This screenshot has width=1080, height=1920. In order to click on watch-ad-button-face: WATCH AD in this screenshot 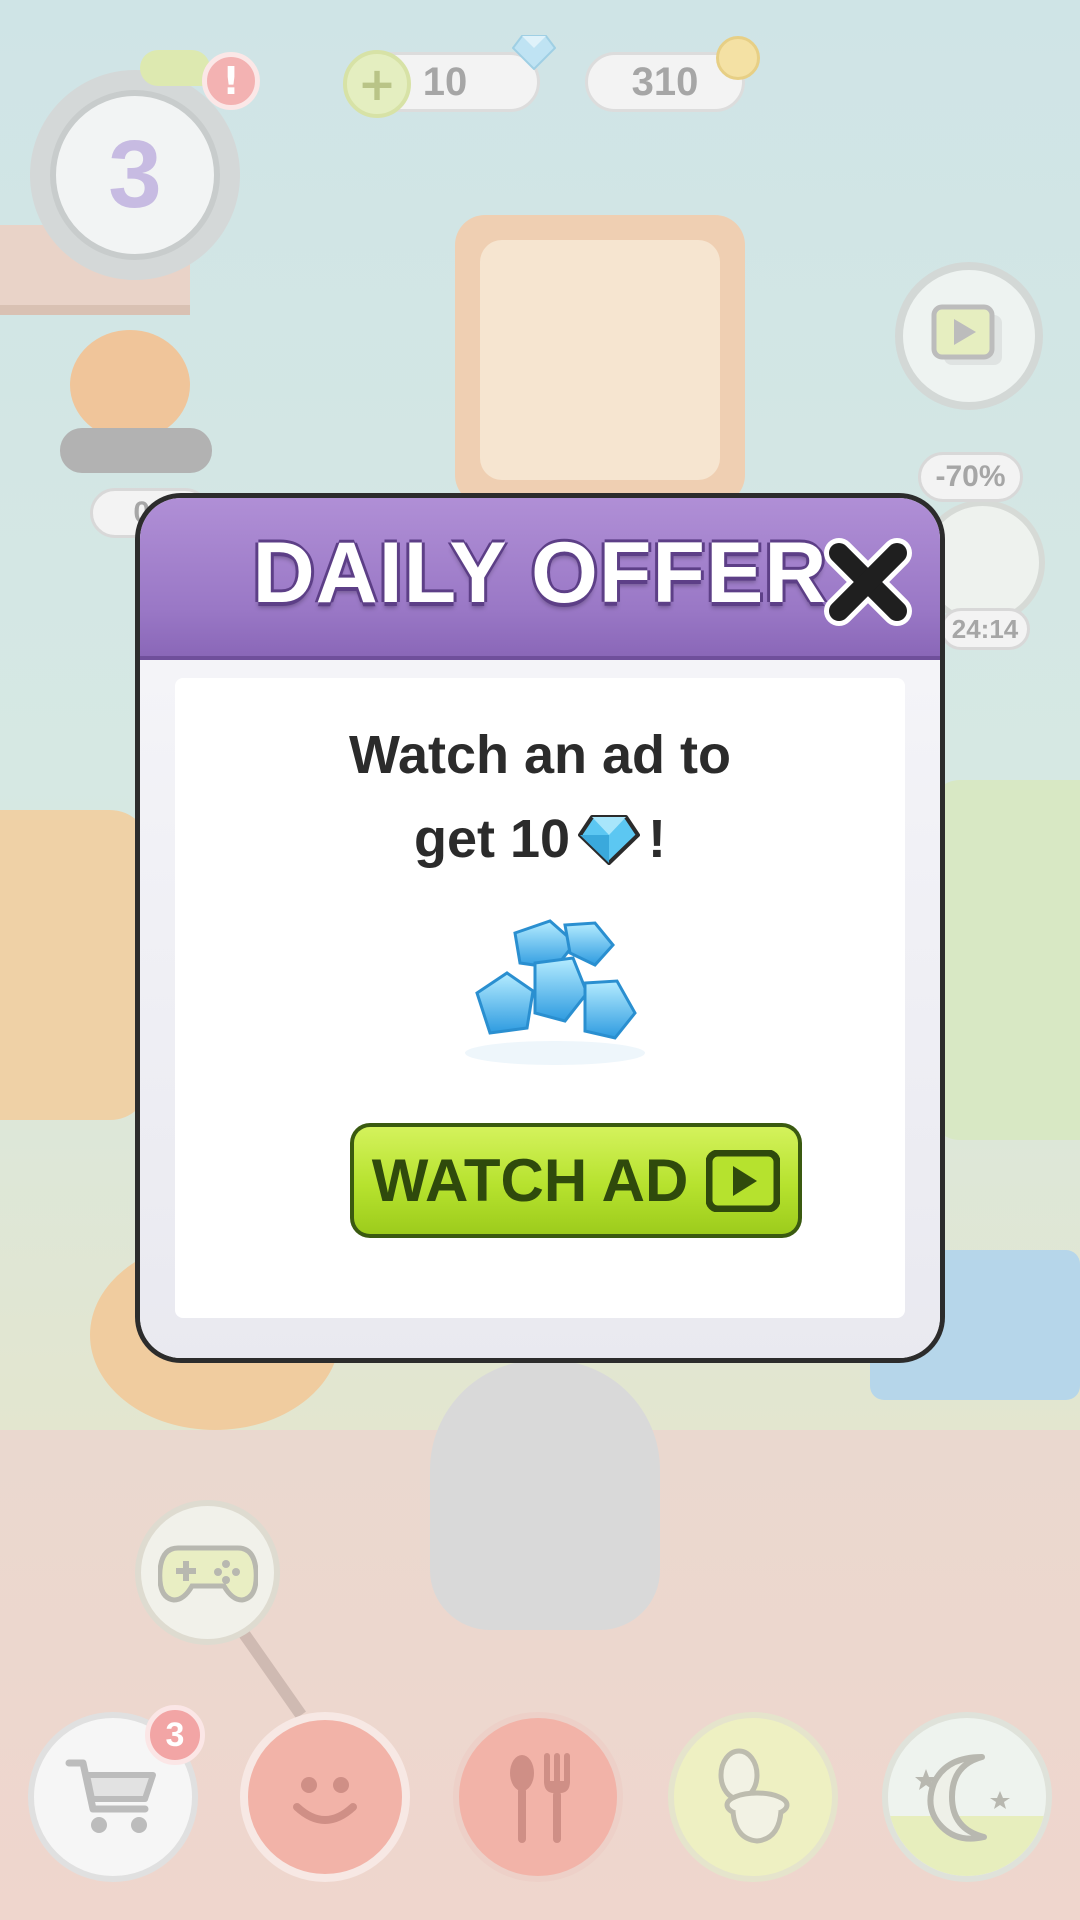, I will do `click(576, 1180)`.